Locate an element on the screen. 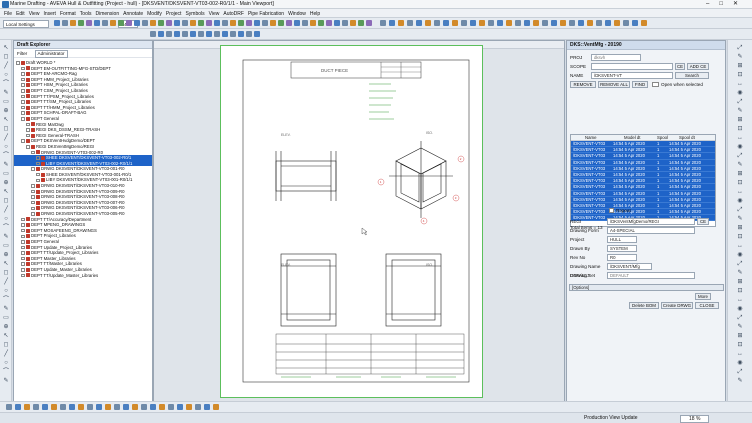  scope-input is located at coordinates (632, 66).